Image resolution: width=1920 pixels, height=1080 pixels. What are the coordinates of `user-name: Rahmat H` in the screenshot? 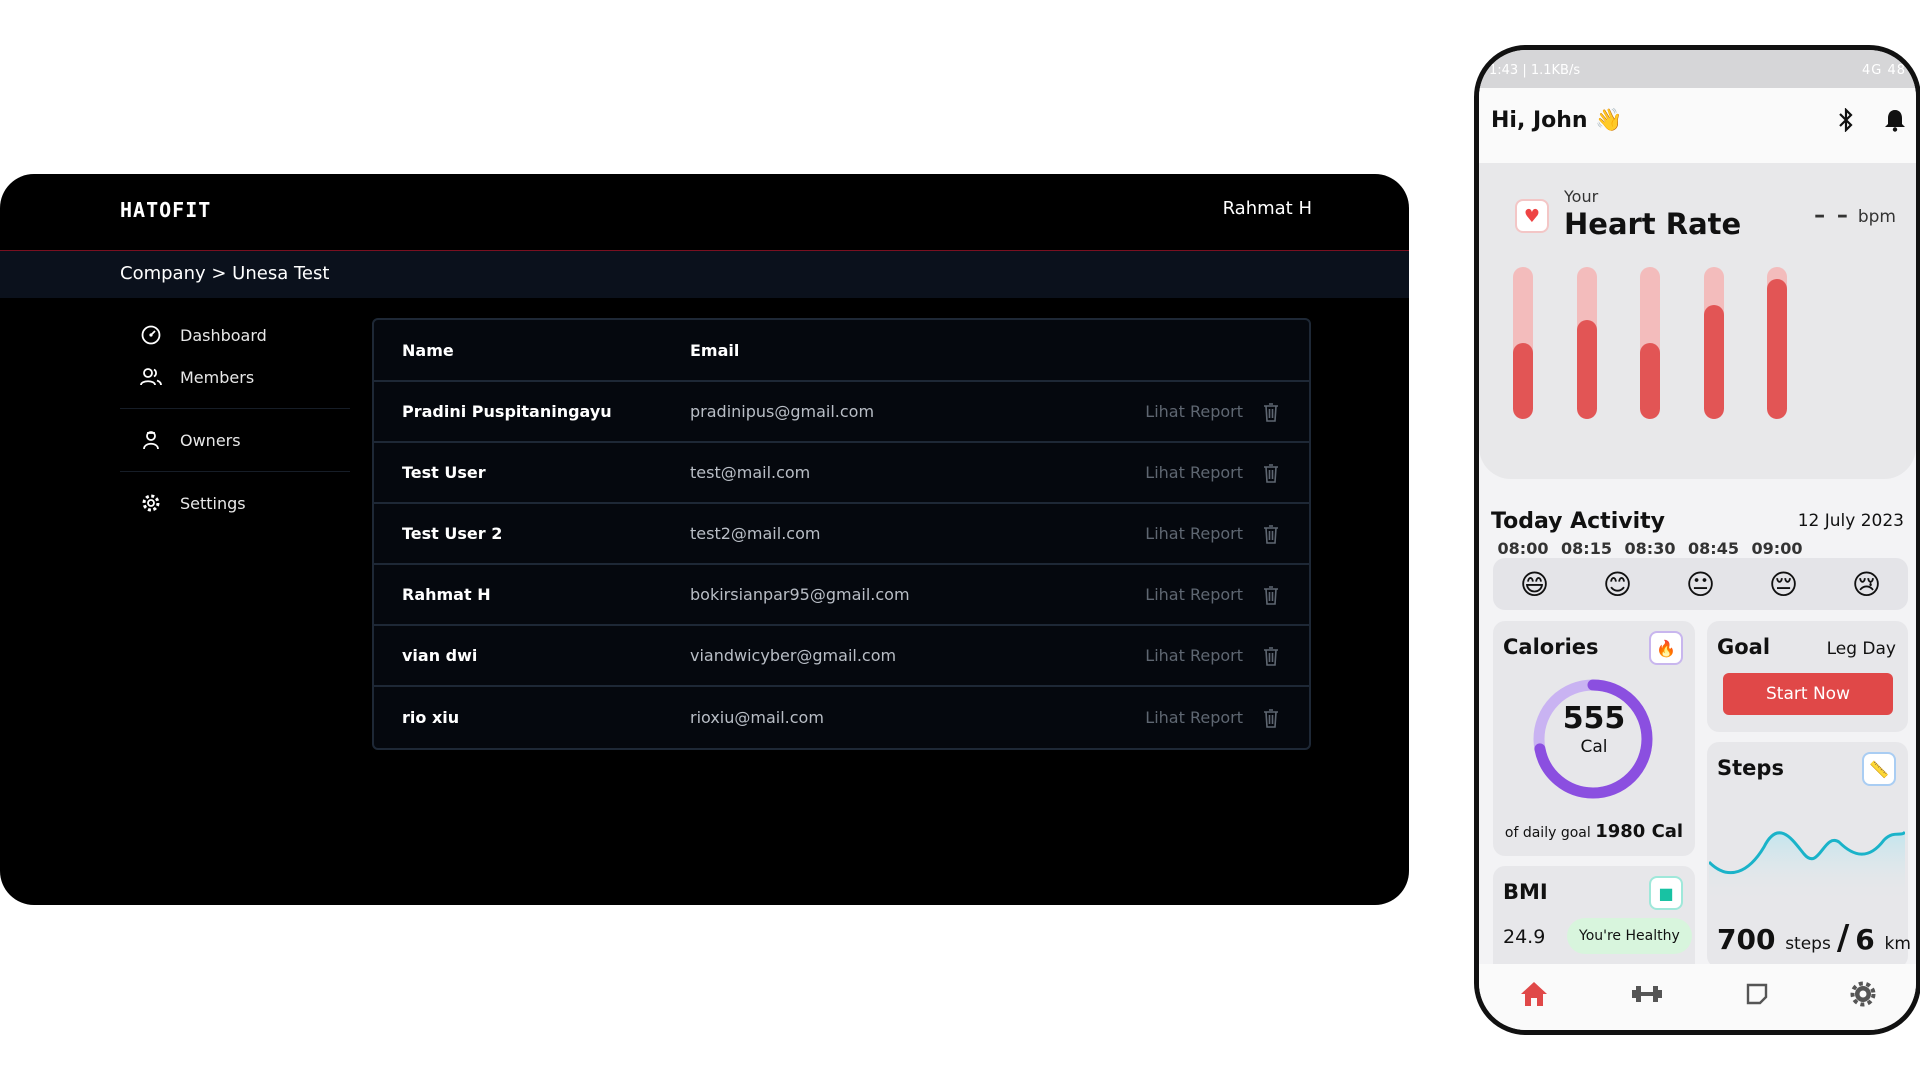 It's located at (1267, 208).